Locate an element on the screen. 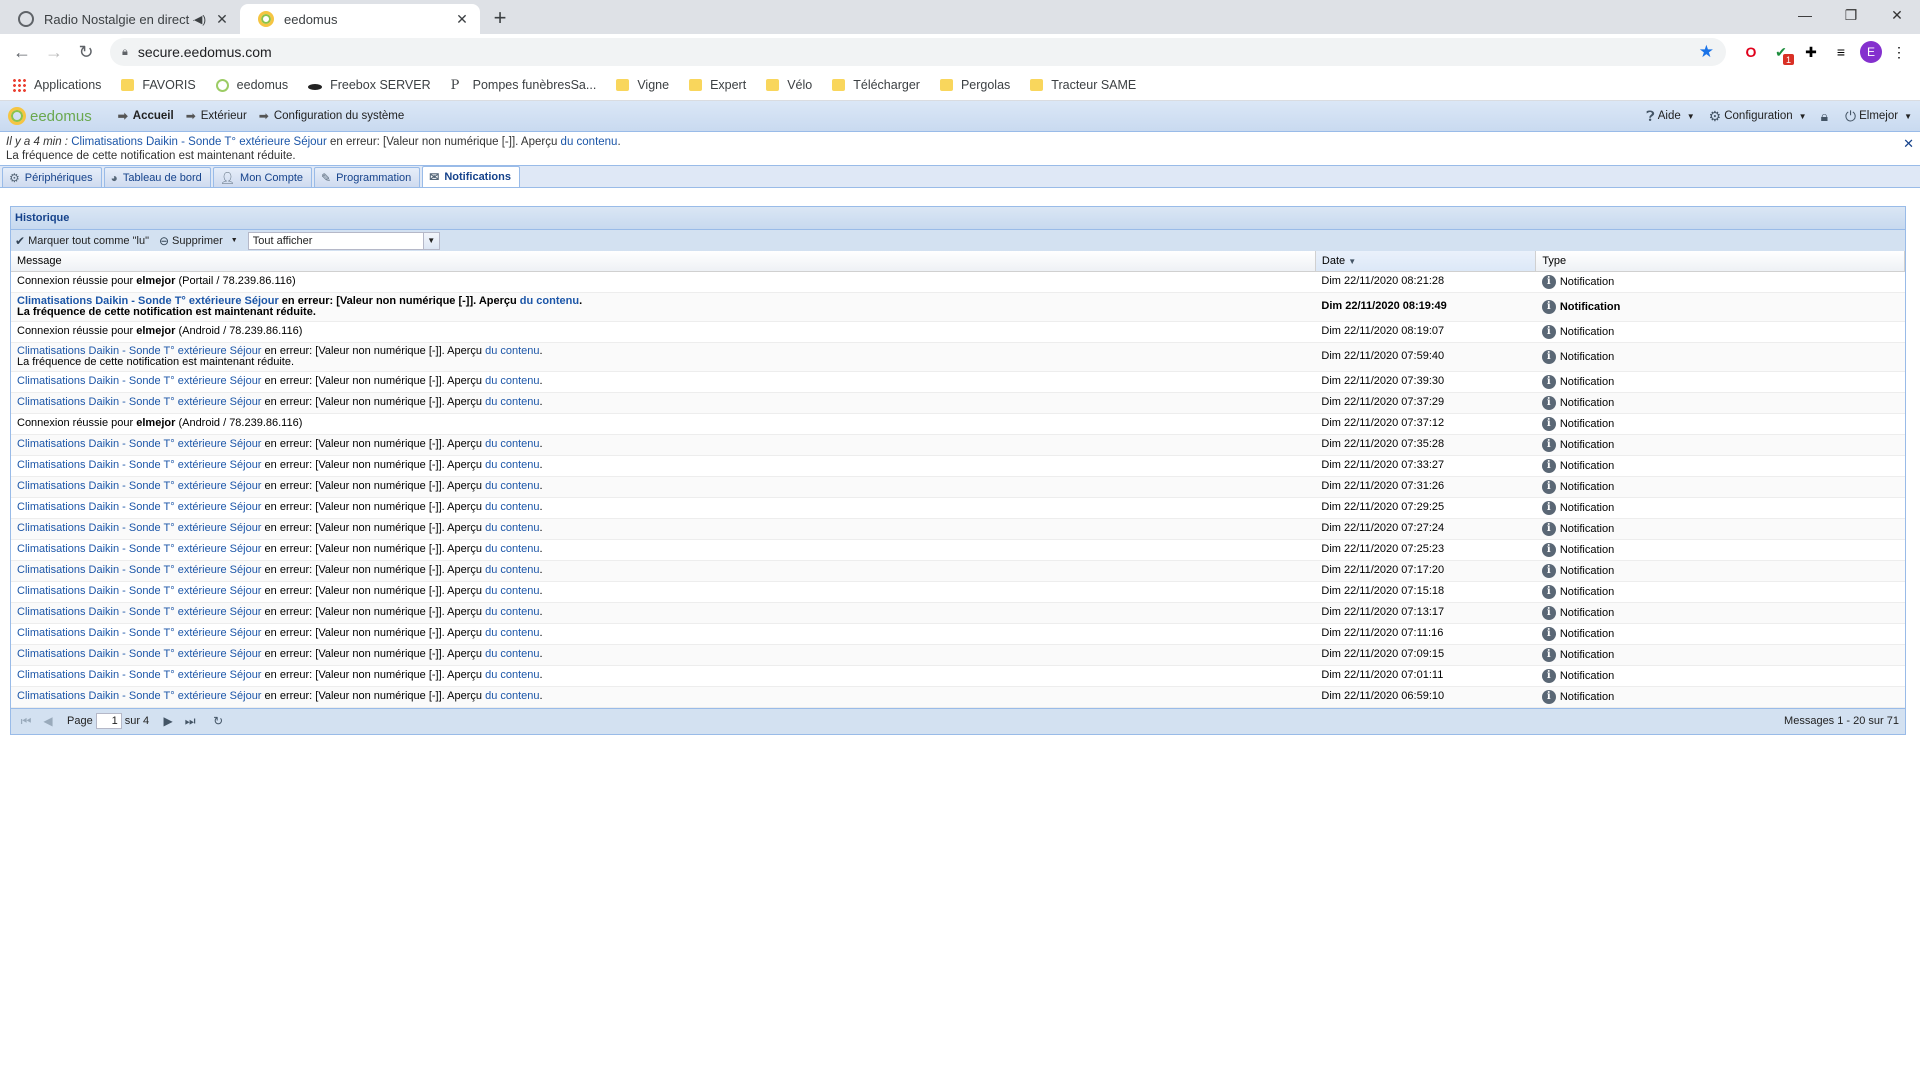 The width and height of the screenshot is (1920, 1080). bookmark-vigne: Vigne is located at coordinates (642, 85).